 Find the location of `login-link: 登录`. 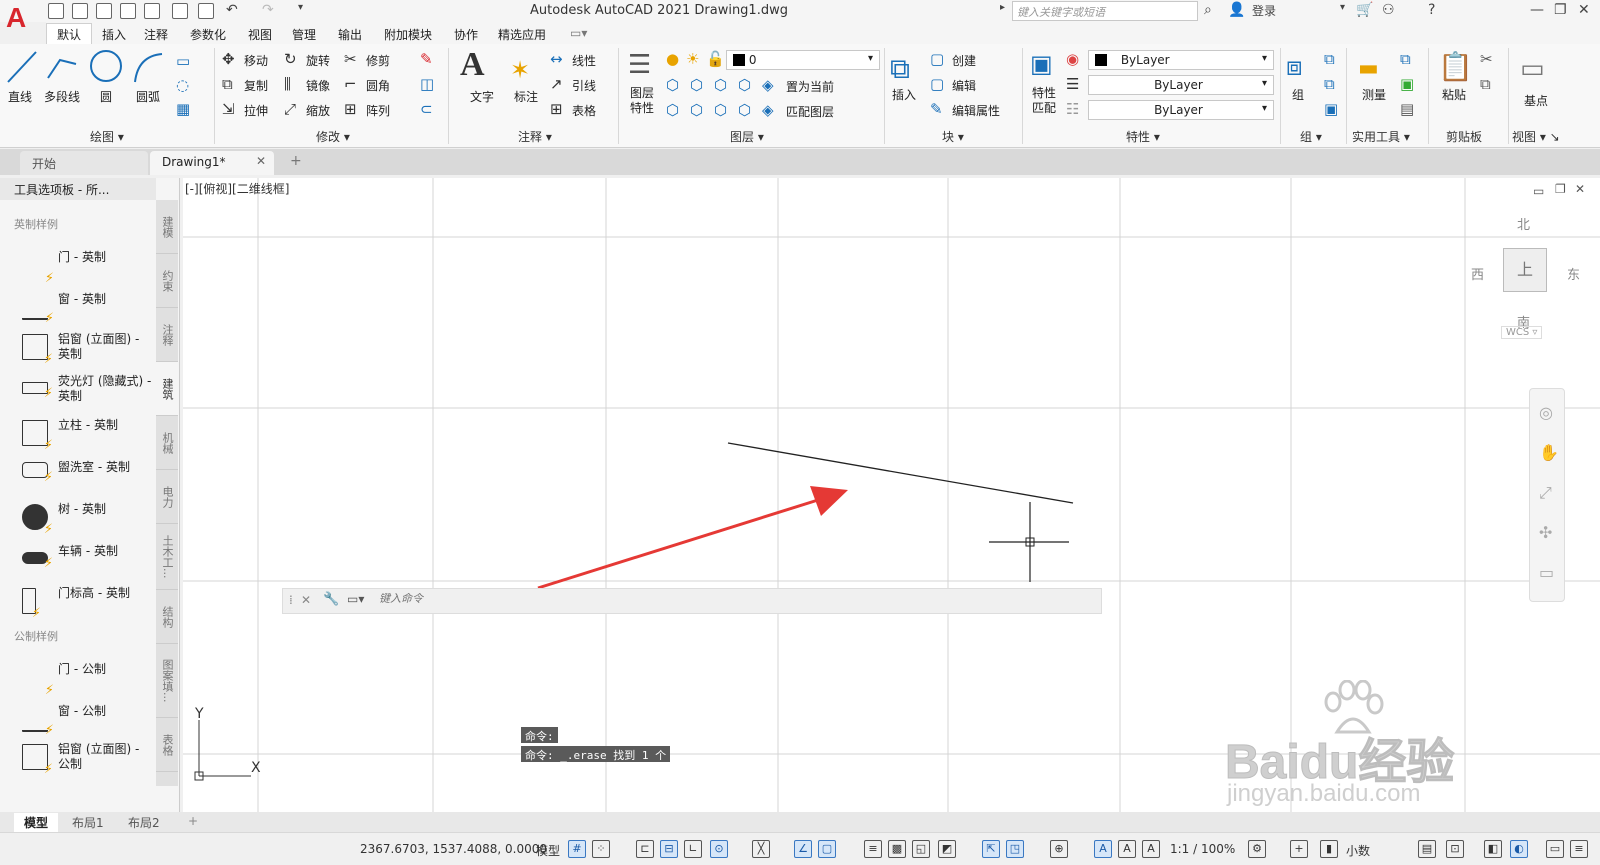

login-link: 登录 is located at coordinates (1264, 10).